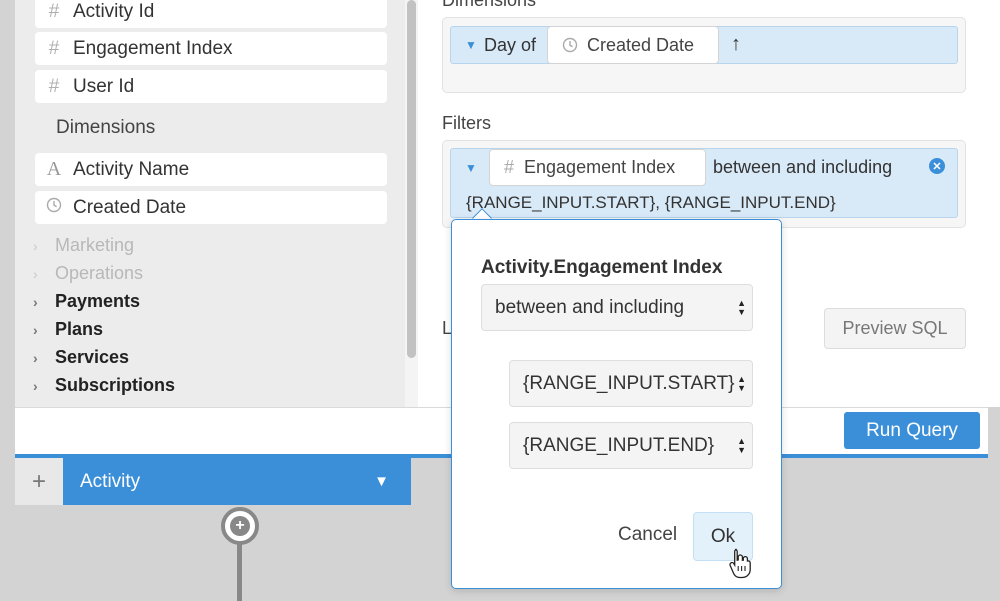  What do you see at coordinates (647, 535) in the screenshot?
I see `cancel-button: Cancel` at bounding box center [647, 535].